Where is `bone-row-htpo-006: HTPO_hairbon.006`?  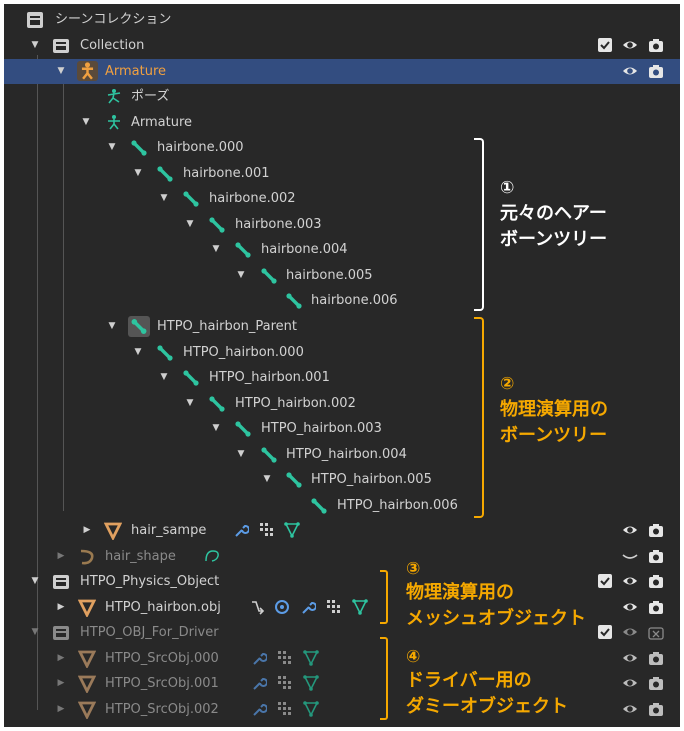 bone-row-htpo-006: HTPO_hairbon.006 is located at coordinates (342, 506).